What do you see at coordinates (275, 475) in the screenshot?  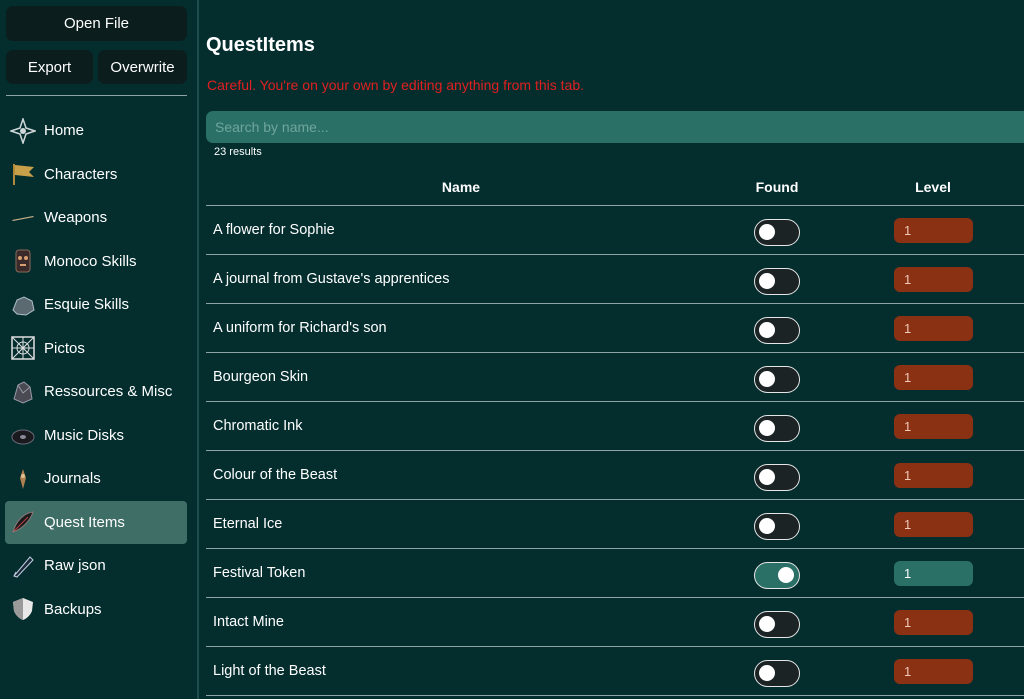 I see `item-name: Colour of the Beast` at bounding box center [275, 475].